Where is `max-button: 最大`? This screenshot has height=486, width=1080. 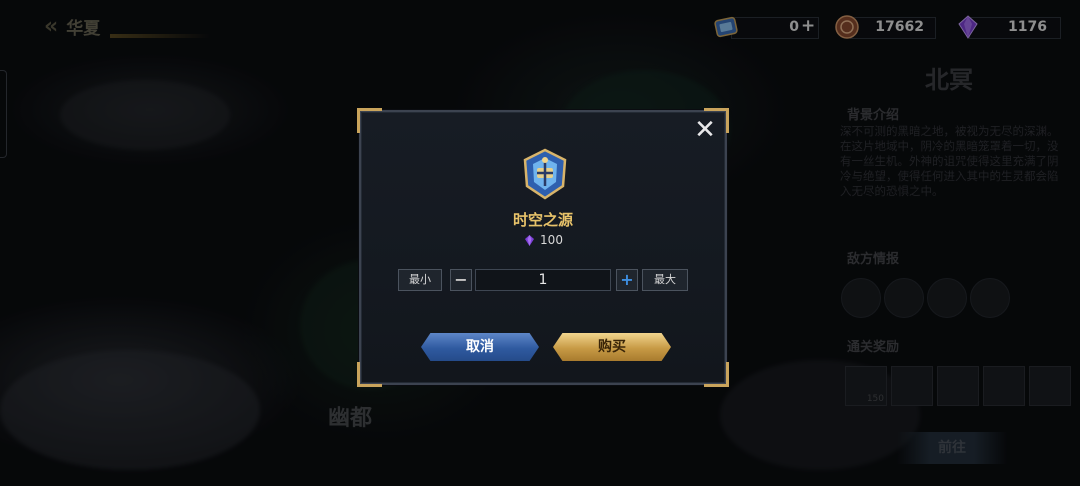
max-button: 最大 is located at coordinates (665, 280).